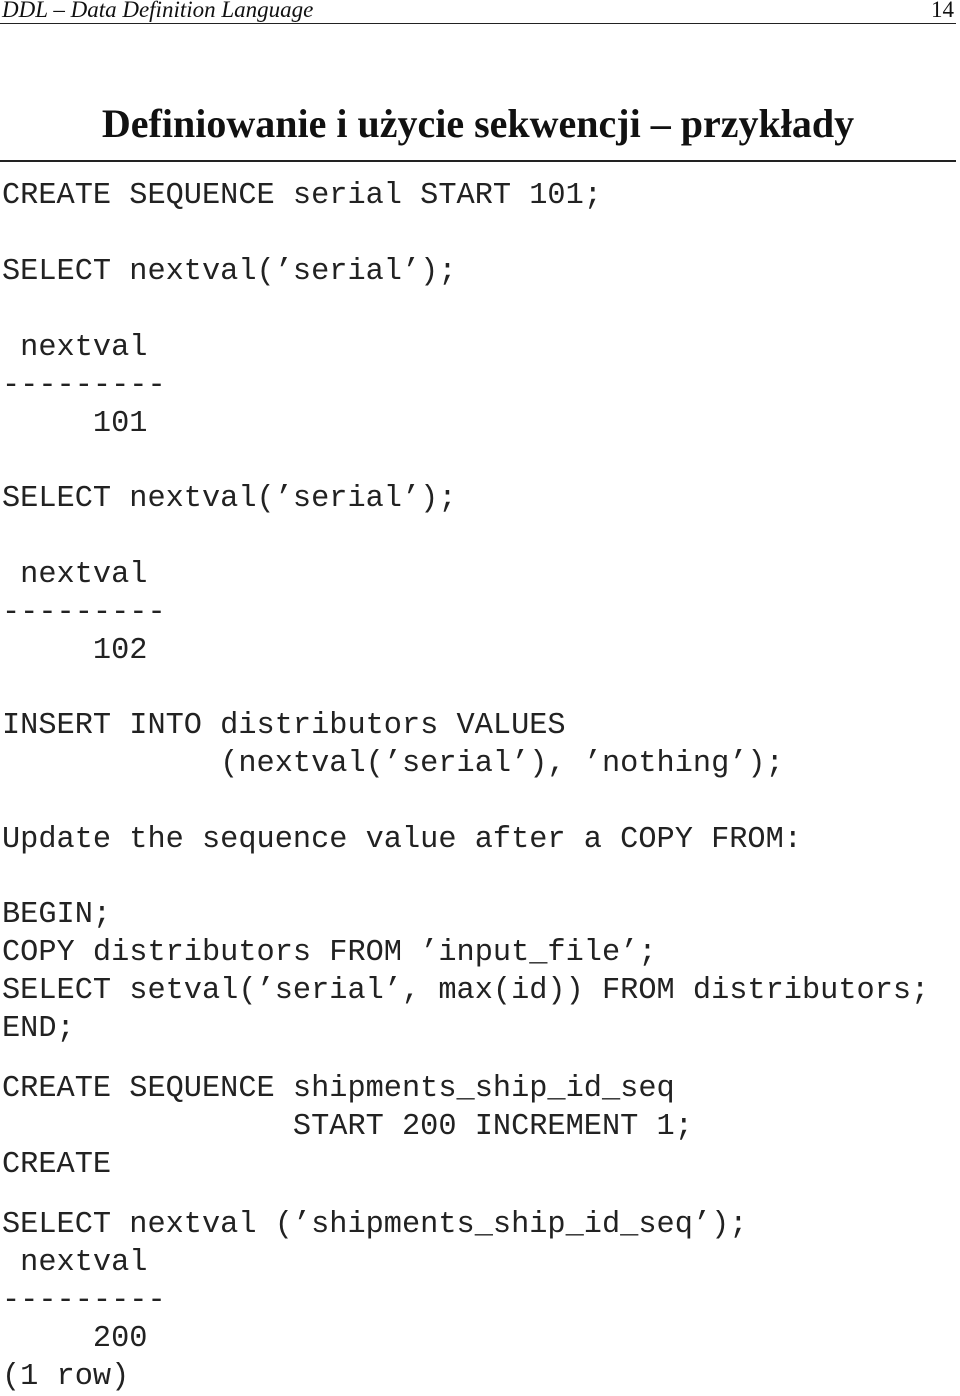 This screenshot has height=1396, width=960. Describe the element at coordinates (84, 386) in the screenshot. I see `query-result-1: nextval --------- 101` at that location.